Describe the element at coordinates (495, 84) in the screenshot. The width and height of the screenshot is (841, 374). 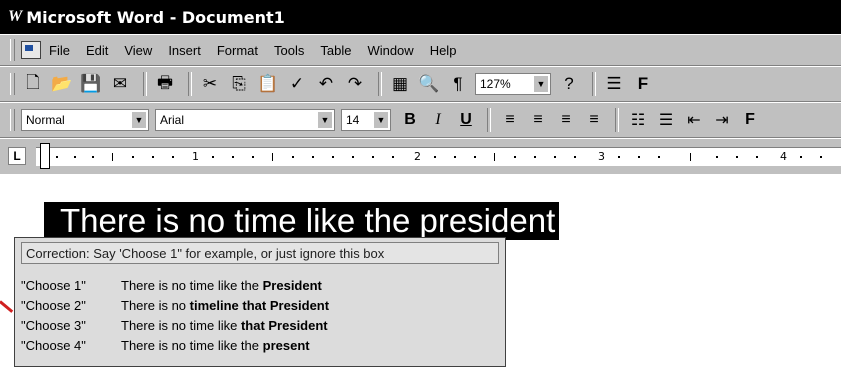
I see `zoom-value: 127%` at that location.